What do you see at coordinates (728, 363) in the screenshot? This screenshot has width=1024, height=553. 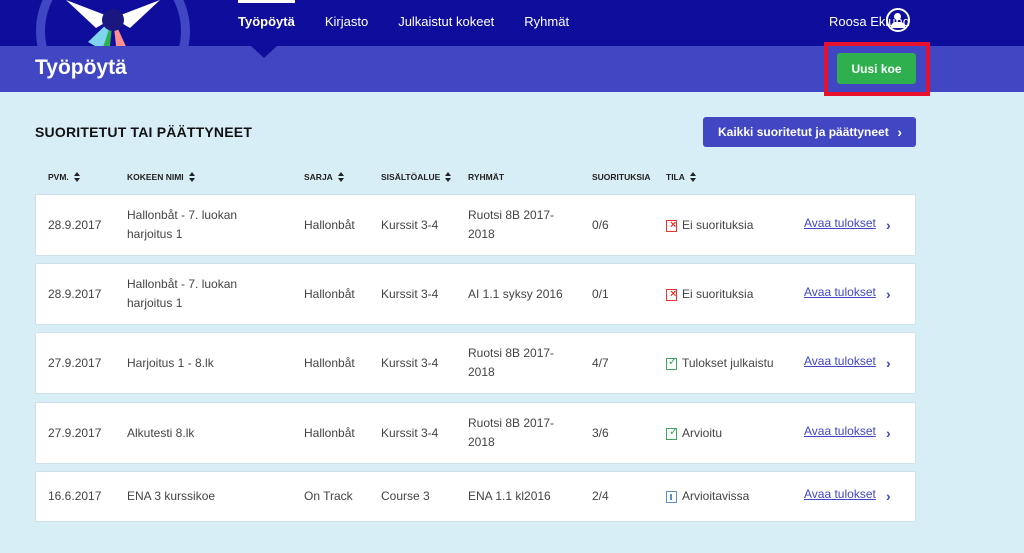 I see `row-status-label: Tulokset julkaistu` at bounding box center [728, 363].